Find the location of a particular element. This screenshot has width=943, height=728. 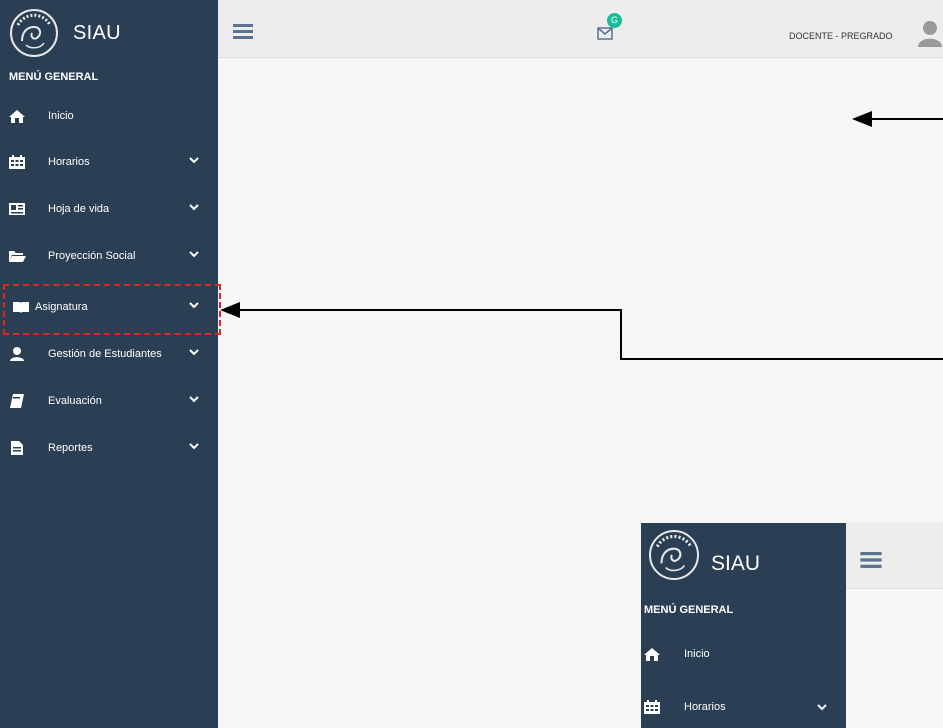

file-icon is located at coordinates (17, 448).